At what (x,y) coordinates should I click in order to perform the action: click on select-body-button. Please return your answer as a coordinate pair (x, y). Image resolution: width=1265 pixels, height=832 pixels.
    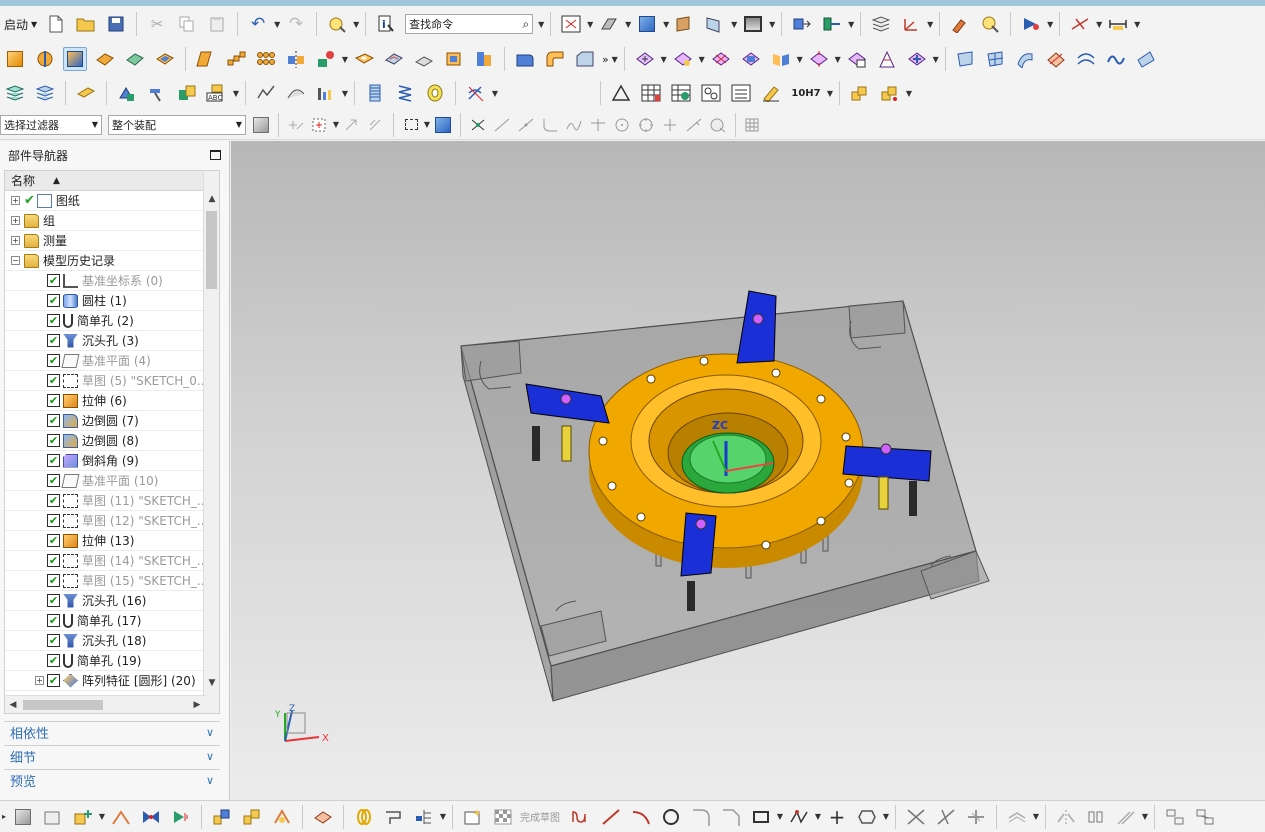
    Looking at the image, I should click on (352, 125).